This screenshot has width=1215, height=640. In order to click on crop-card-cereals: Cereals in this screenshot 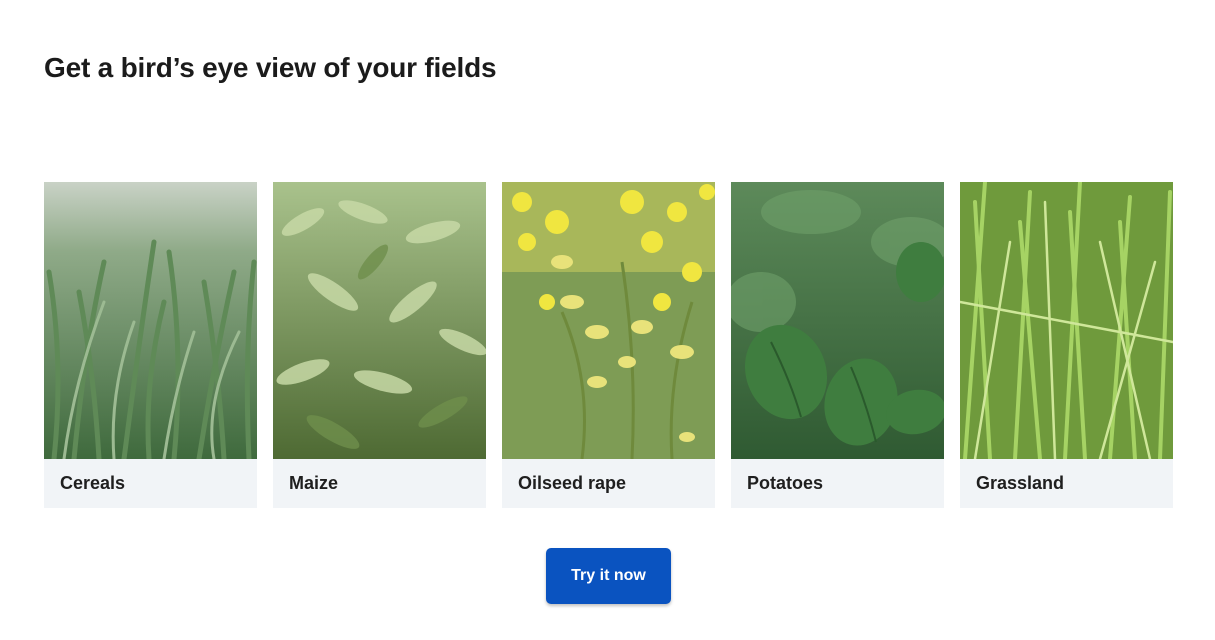, I will do `click(150, 345)`.